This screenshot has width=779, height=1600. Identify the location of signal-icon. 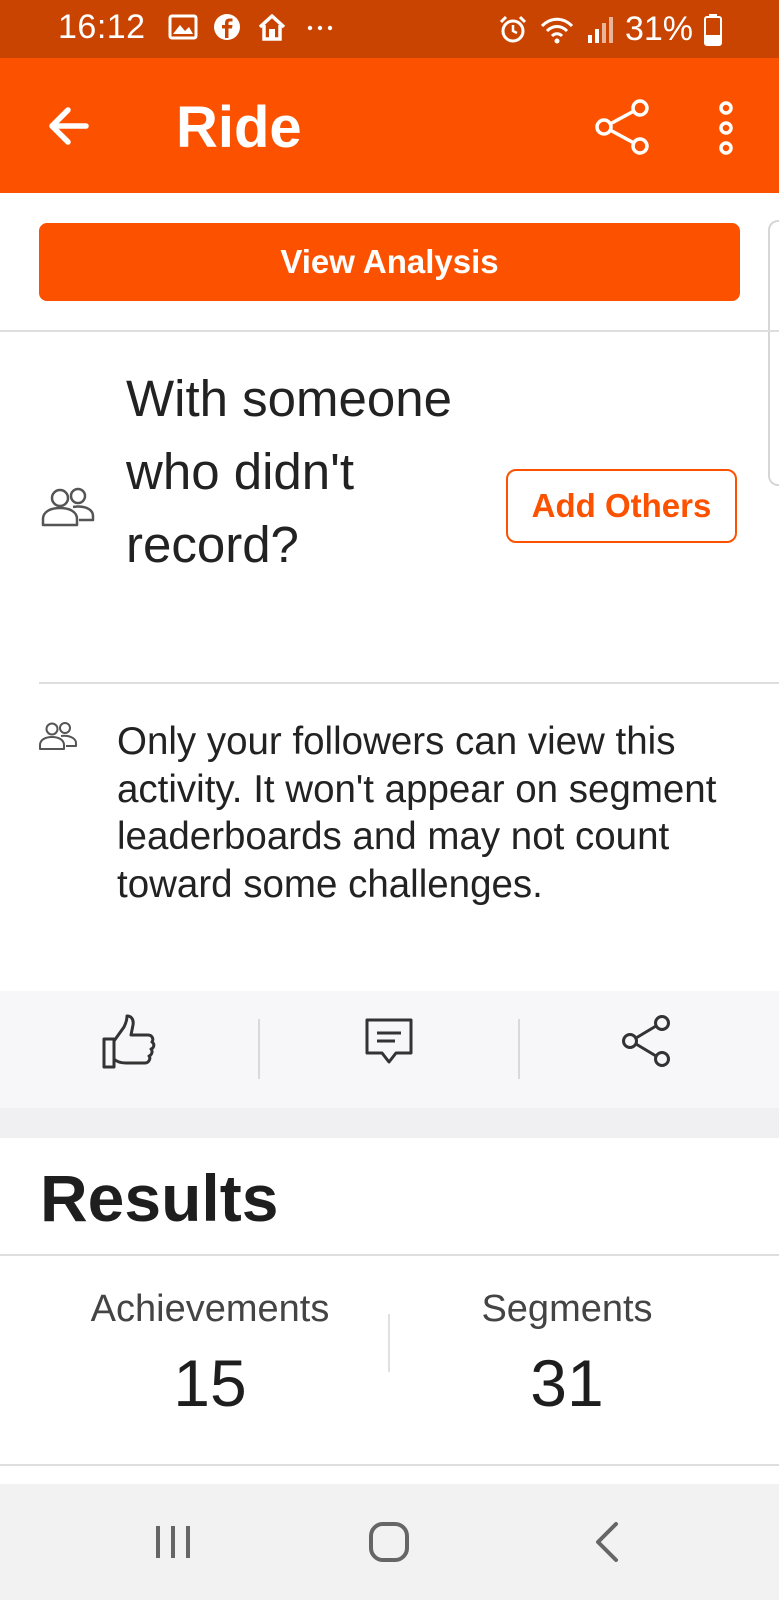
(600, 29).